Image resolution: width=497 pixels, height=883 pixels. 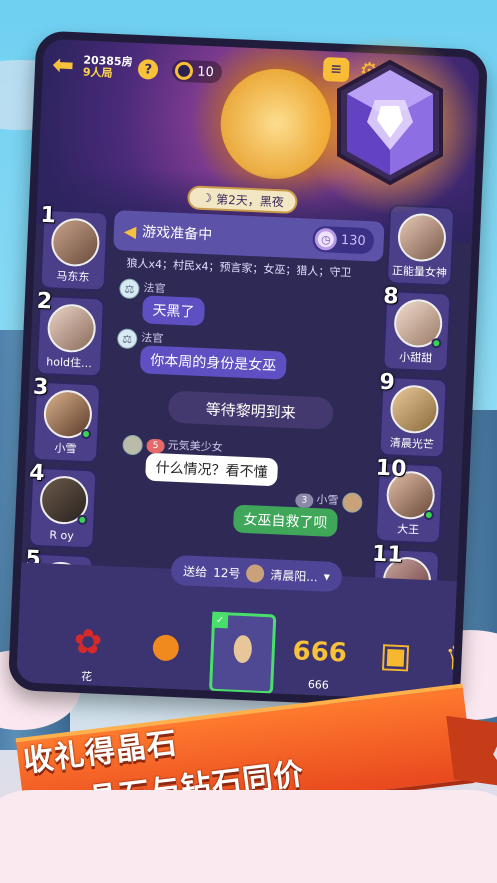 I want to click on seat-number: 2, so click(x=44, y=301).